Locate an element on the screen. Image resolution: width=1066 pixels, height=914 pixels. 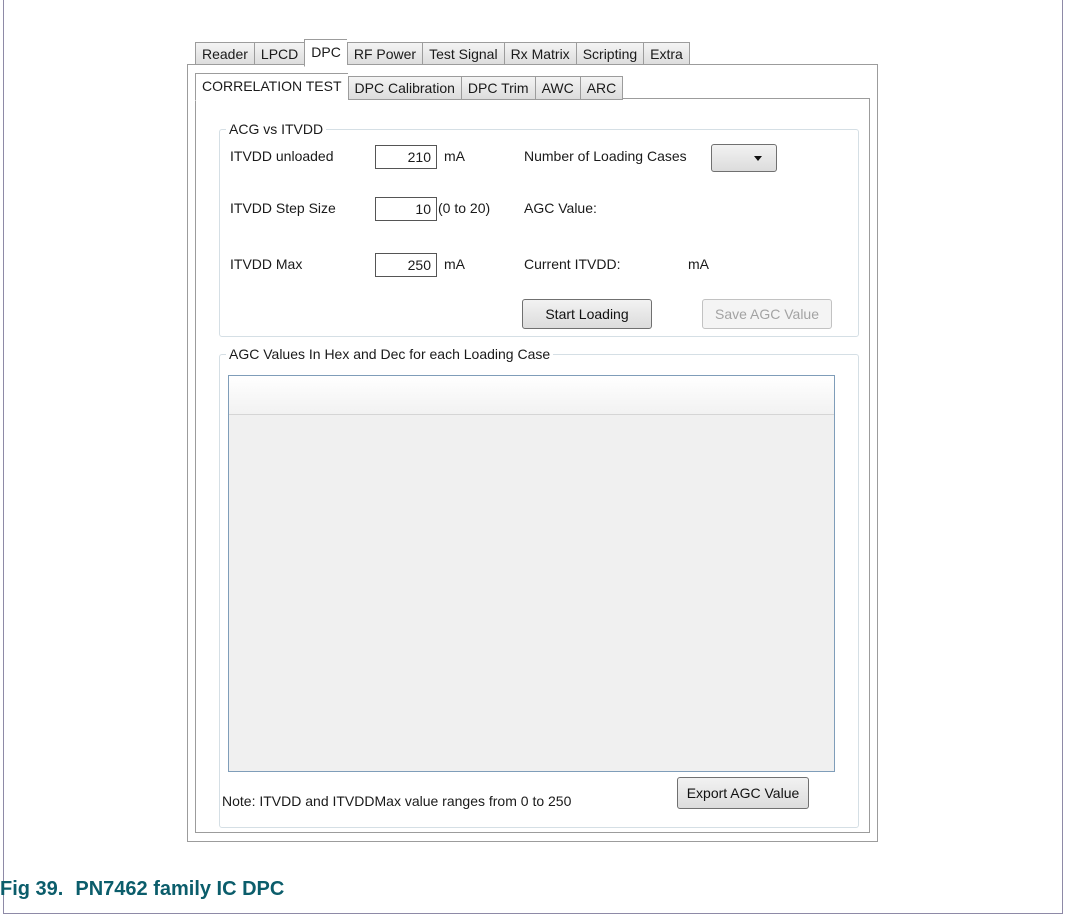
save-agc-value-button: Save AGC Value is located at coordinates (767, 314).